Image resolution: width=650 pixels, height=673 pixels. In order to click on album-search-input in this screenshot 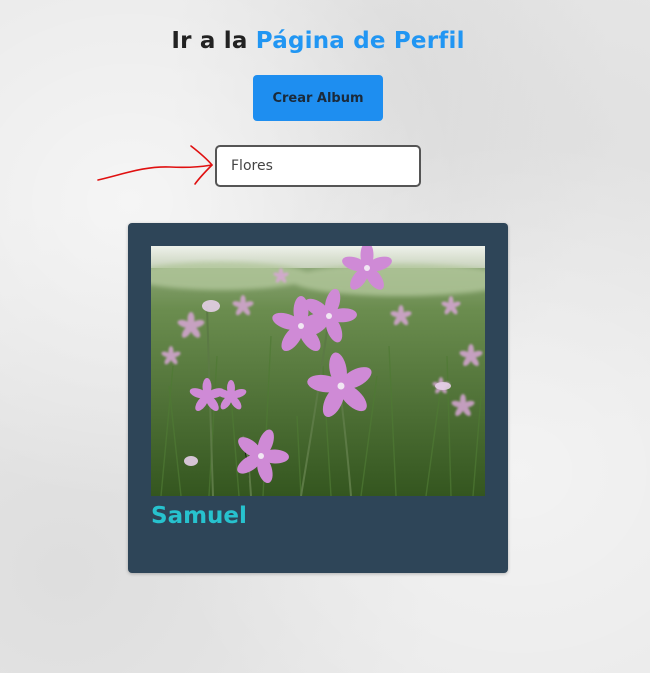, I will do `click(318, 166)`.